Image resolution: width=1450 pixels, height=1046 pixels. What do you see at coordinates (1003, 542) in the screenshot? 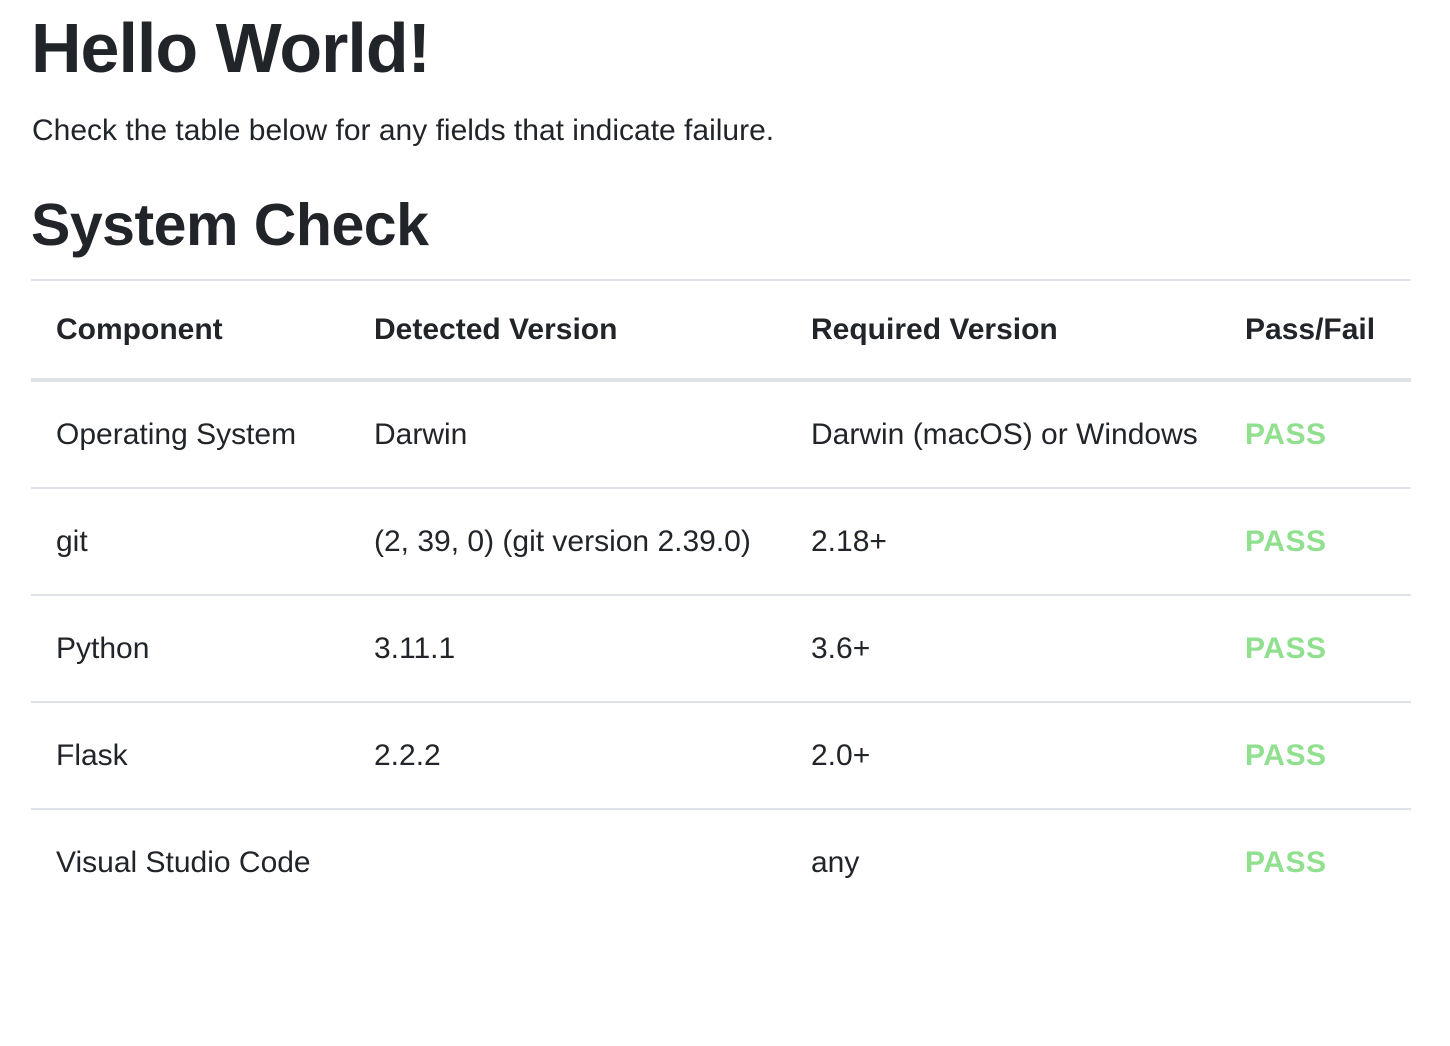
I see `cell-required-version: 2.18+` at bounding box center [1003, 542].